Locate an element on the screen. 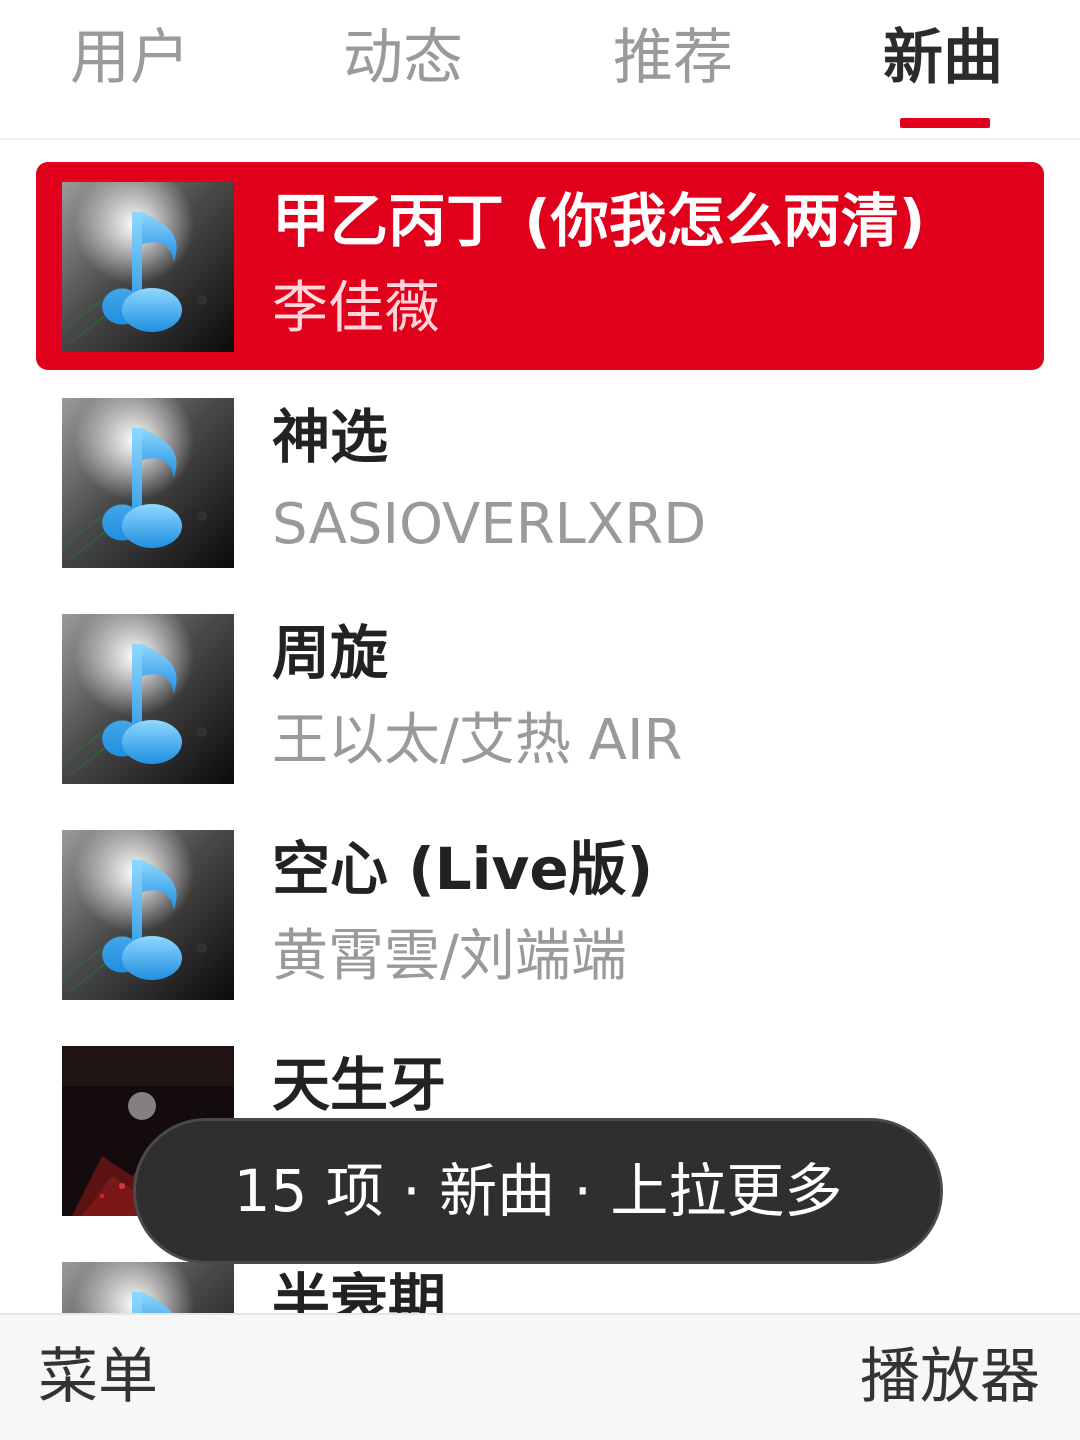 This screenshot has width=1080, height=1440. tab-bar: 用户 动态 推荐 新曲 is located at coordinates (540, 70).